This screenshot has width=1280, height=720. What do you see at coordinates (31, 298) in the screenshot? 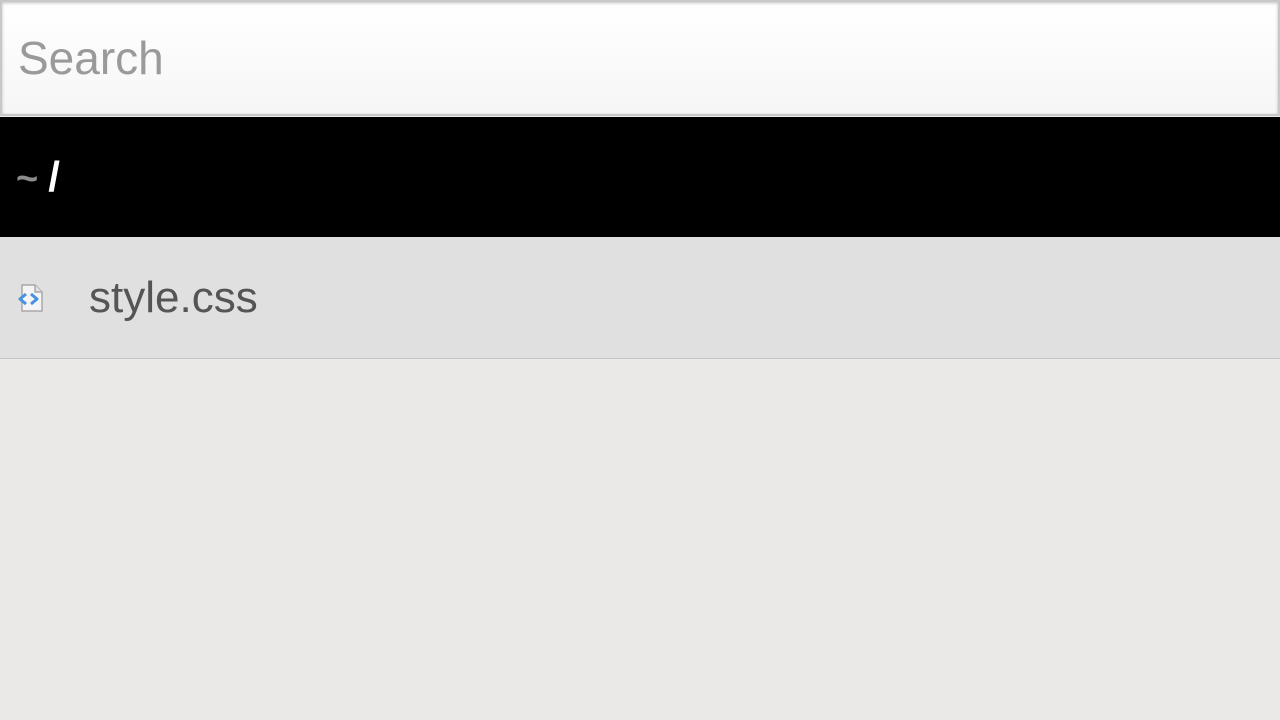
I see `code-file-icon` at bounding box center [31, 298].